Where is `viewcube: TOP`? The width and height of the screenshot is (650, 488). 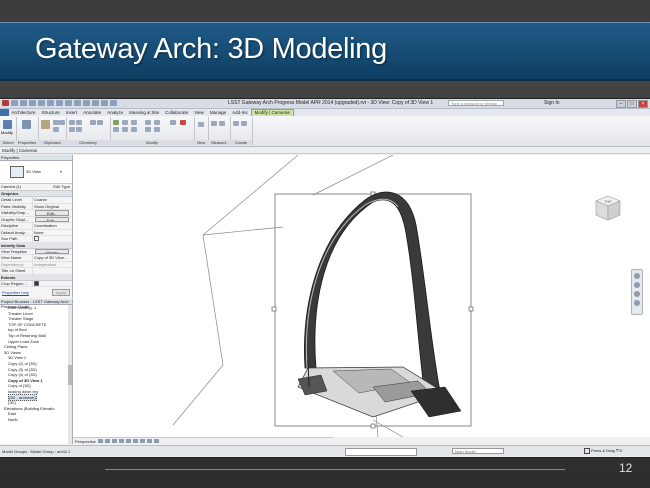
viewcube: TOP is located at coordinates (608, 209).